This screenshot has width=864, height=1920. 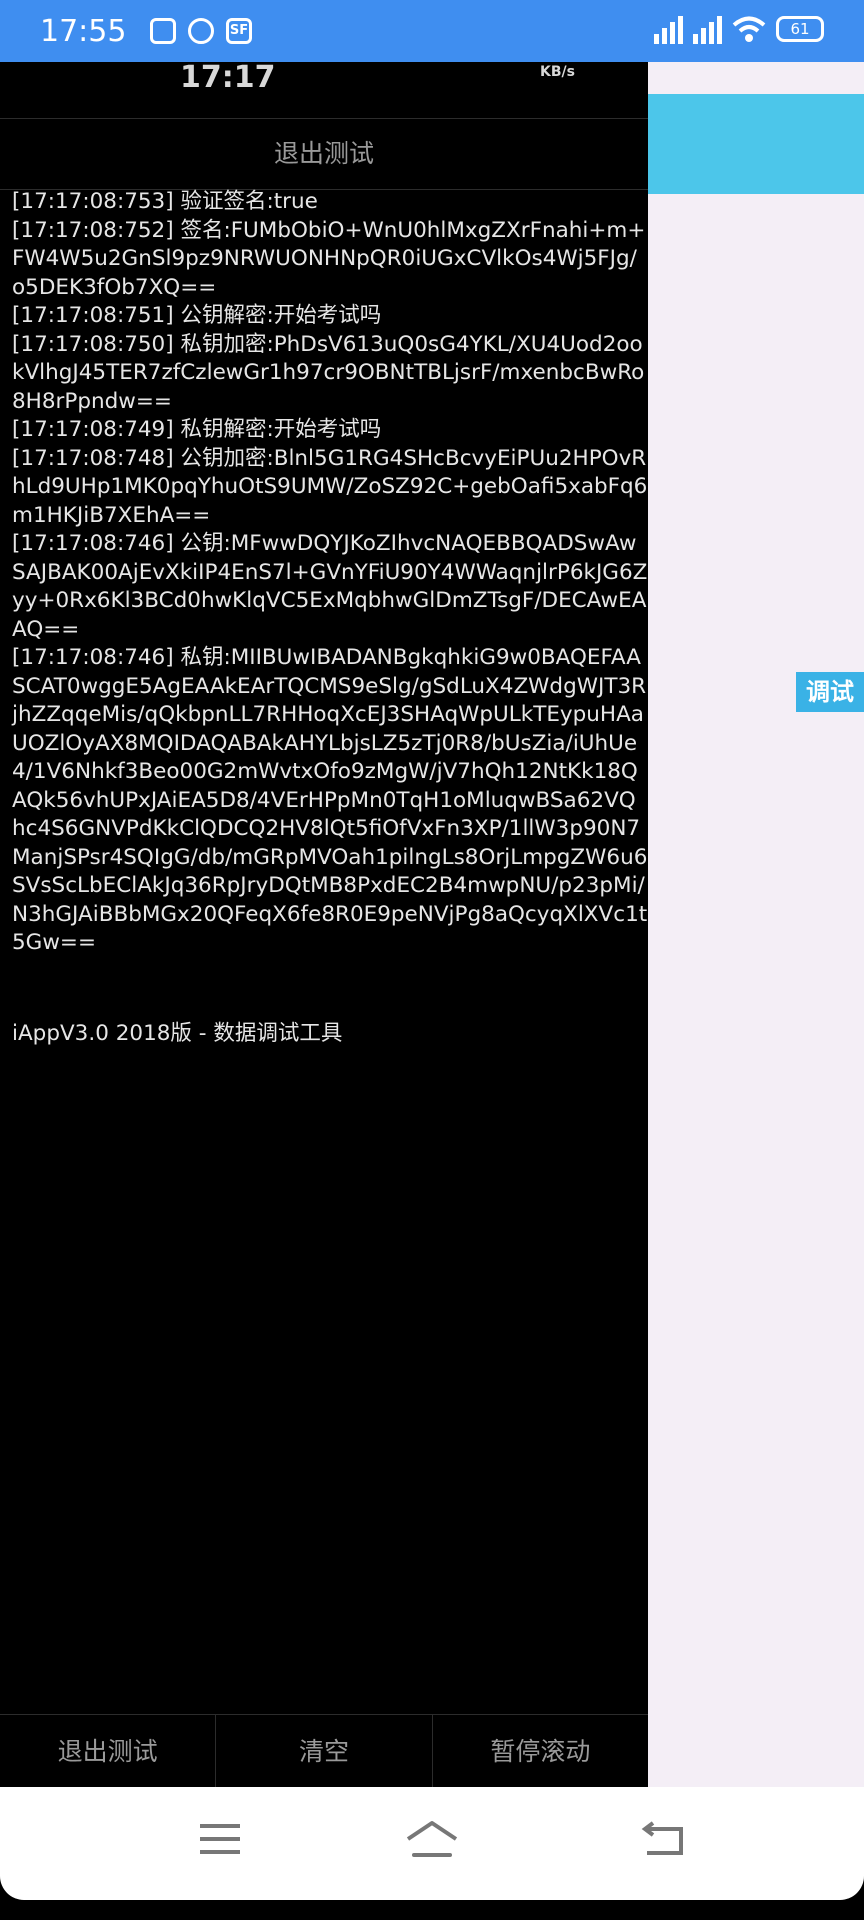 I want to click on status-left-icons: SF, so click(x=201, y=31).